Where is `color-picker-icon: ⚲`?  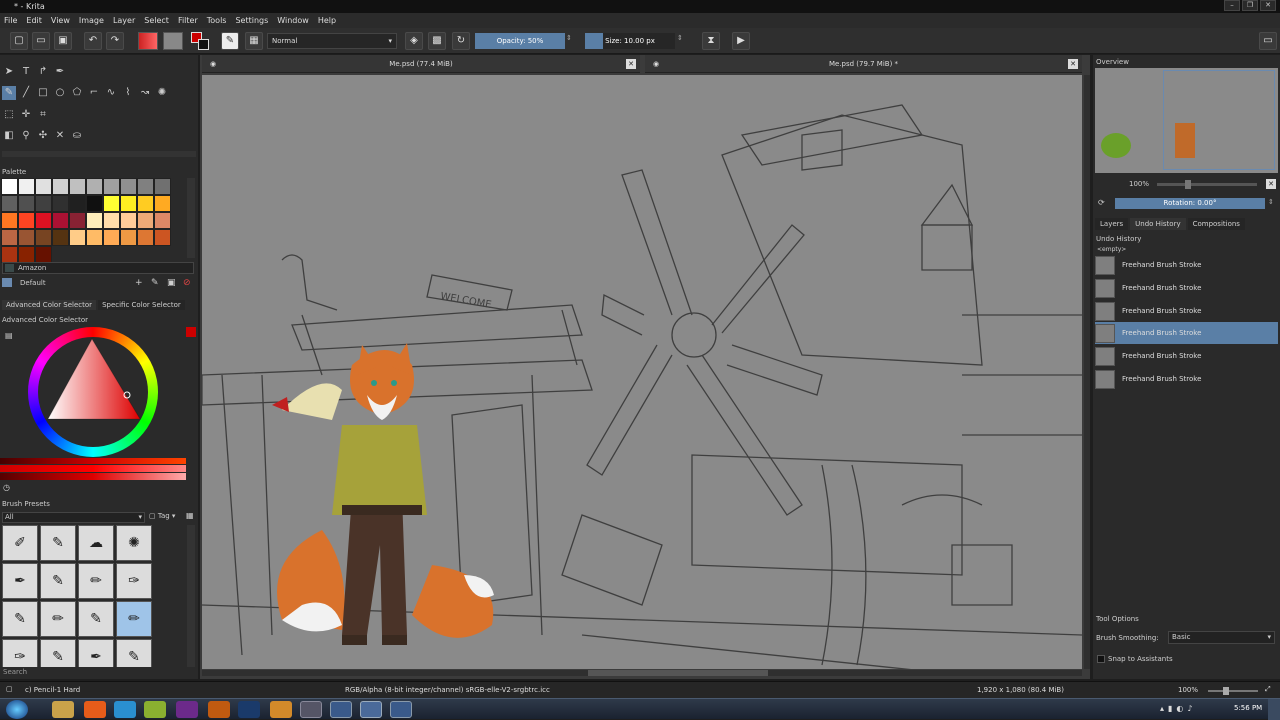 color-picker-icon: ⚲ is located at coordinates (26, 136).